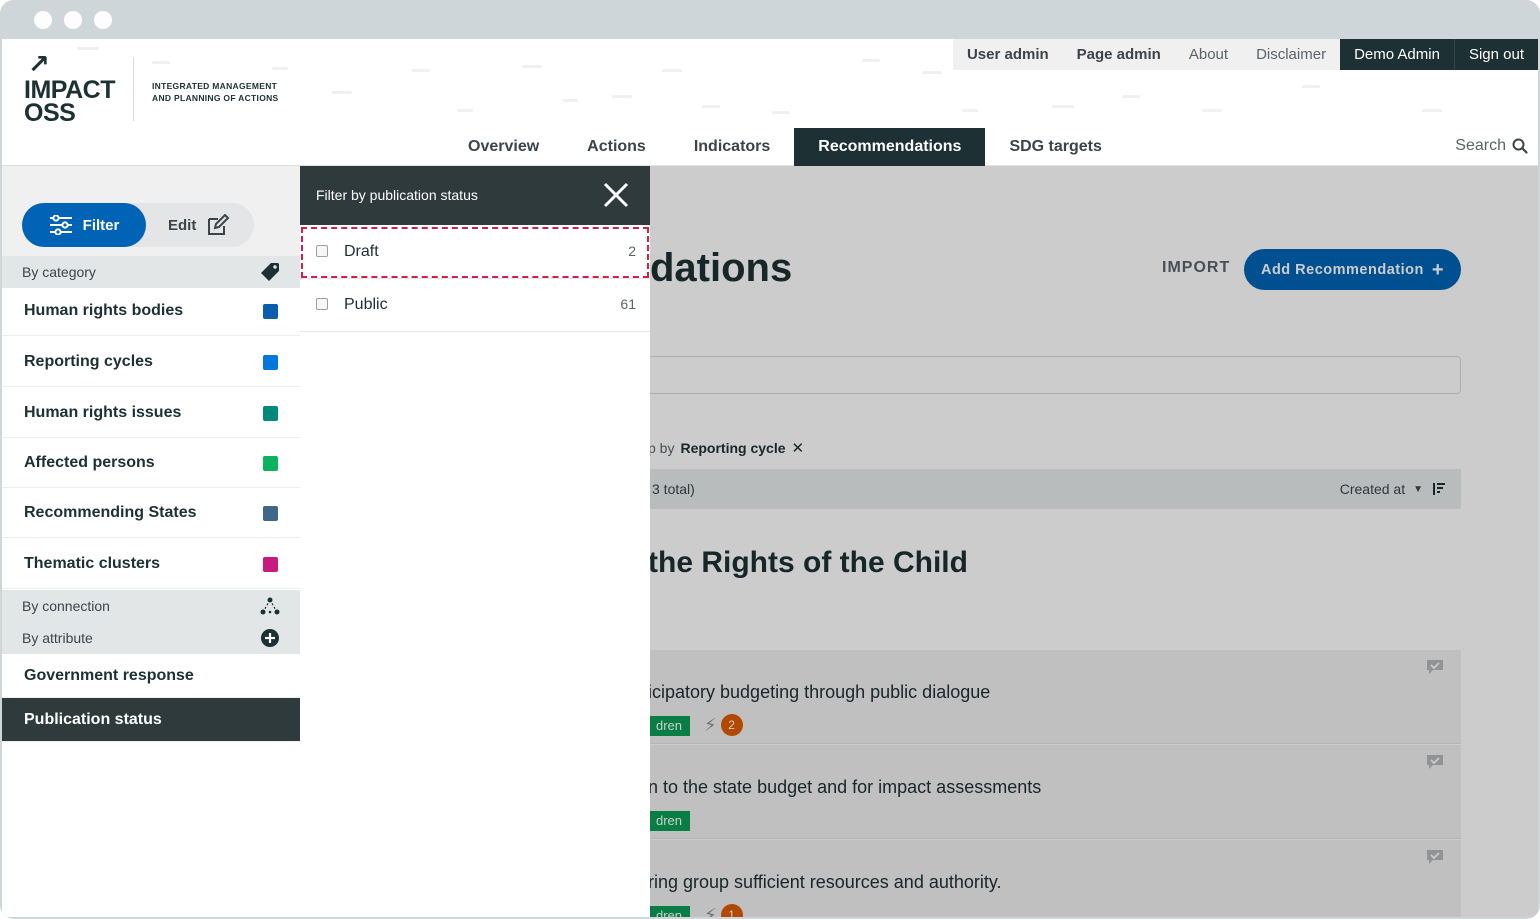  I want to click on filter-option-public: Public 61, so click(475, 305).